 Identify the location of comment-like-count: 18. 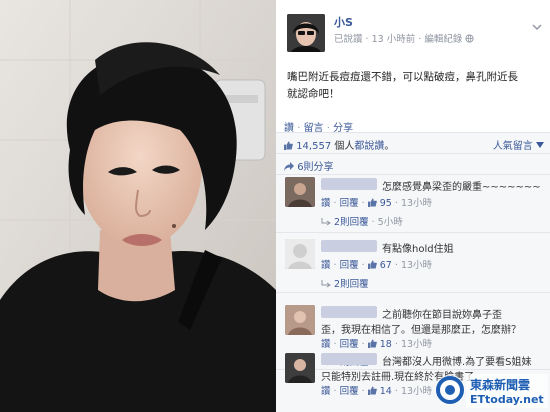
(386, 344).